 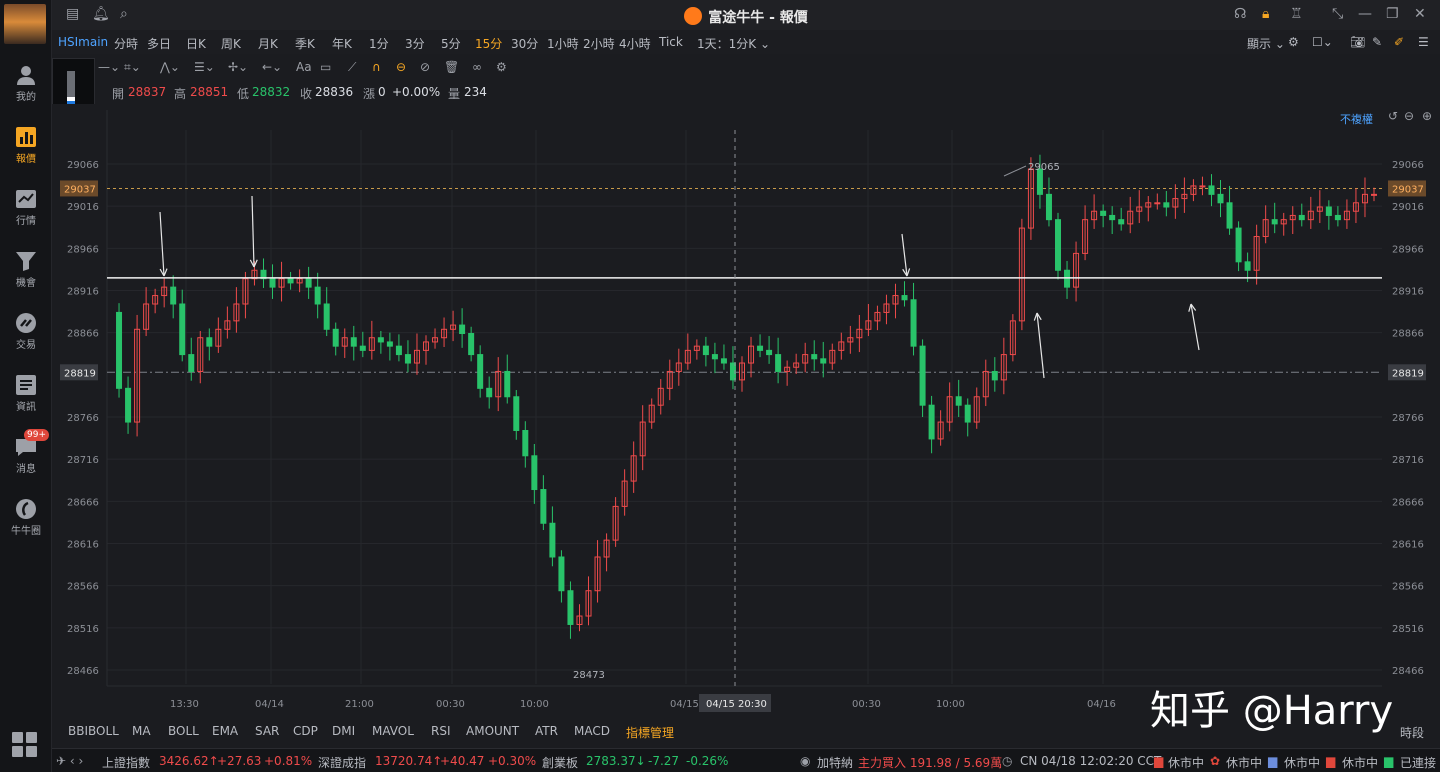 I want to click on lock-icon: 🔒︎, so click(x=1265, y=14).